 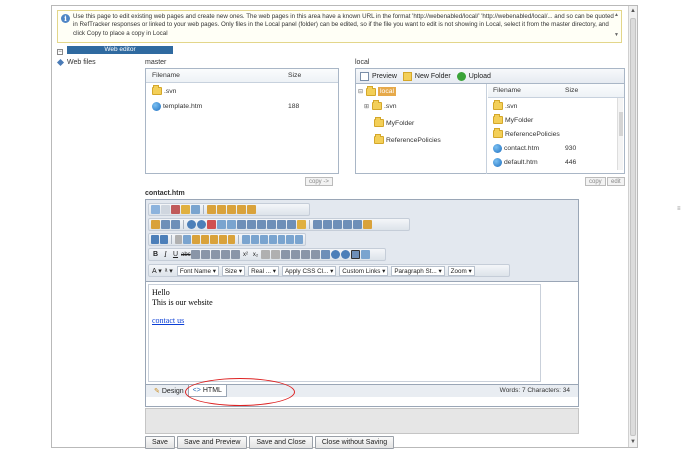 I want to click on column-icon, so click(x=261, y=224).